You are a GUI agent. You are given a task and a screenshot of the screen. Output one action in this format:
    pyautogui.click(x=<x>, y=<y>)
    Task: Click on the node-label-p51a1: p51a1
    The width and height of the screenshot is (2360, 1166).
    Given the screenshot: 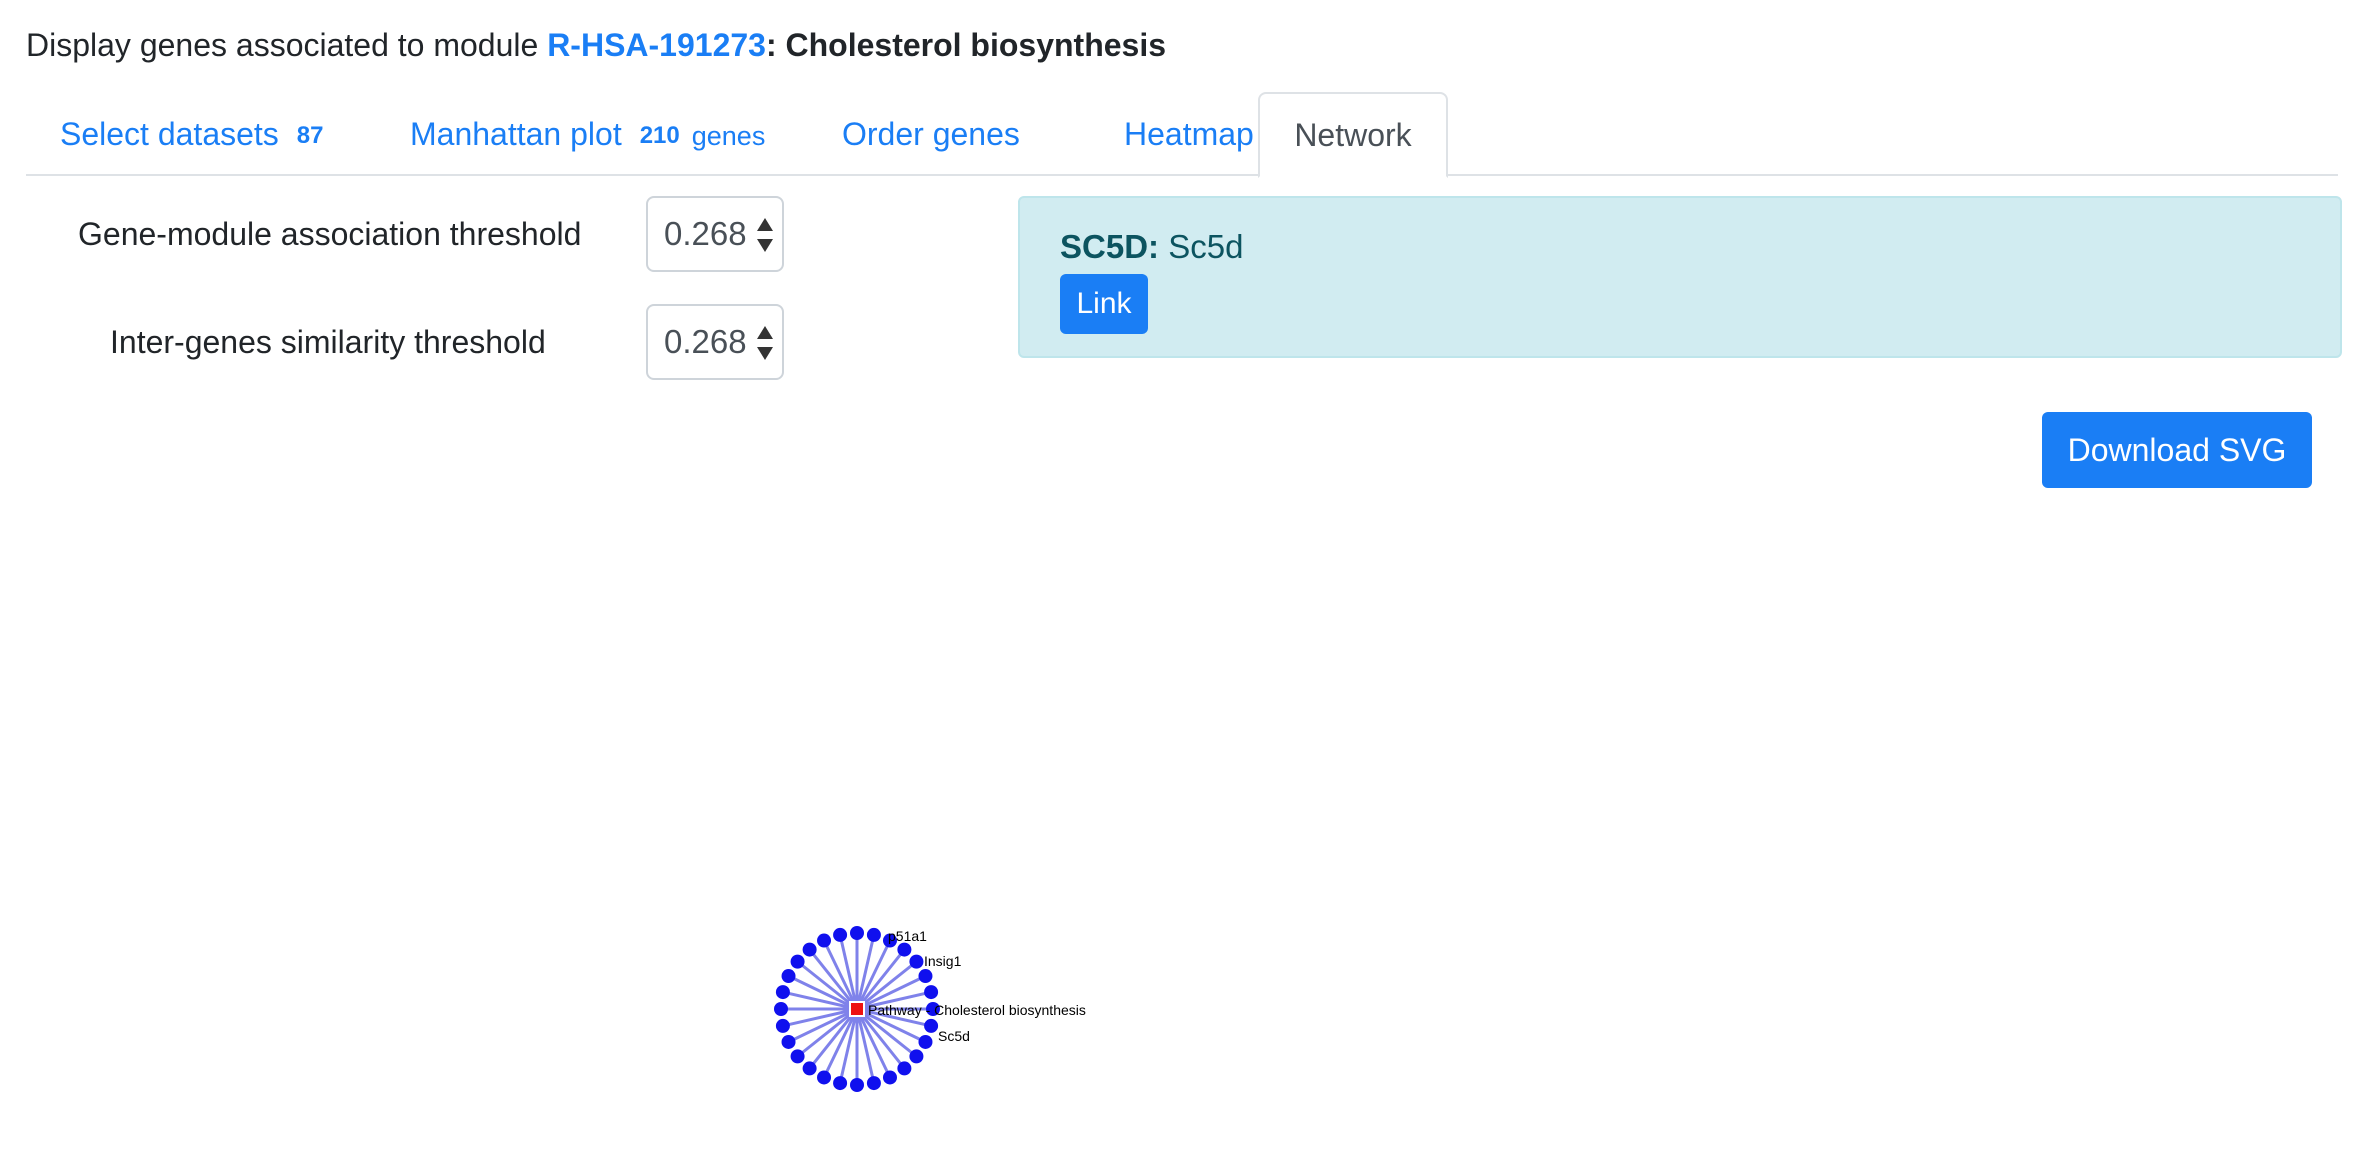 What is the action you would take?
    pyautogui.click(x=907, y=936)
    